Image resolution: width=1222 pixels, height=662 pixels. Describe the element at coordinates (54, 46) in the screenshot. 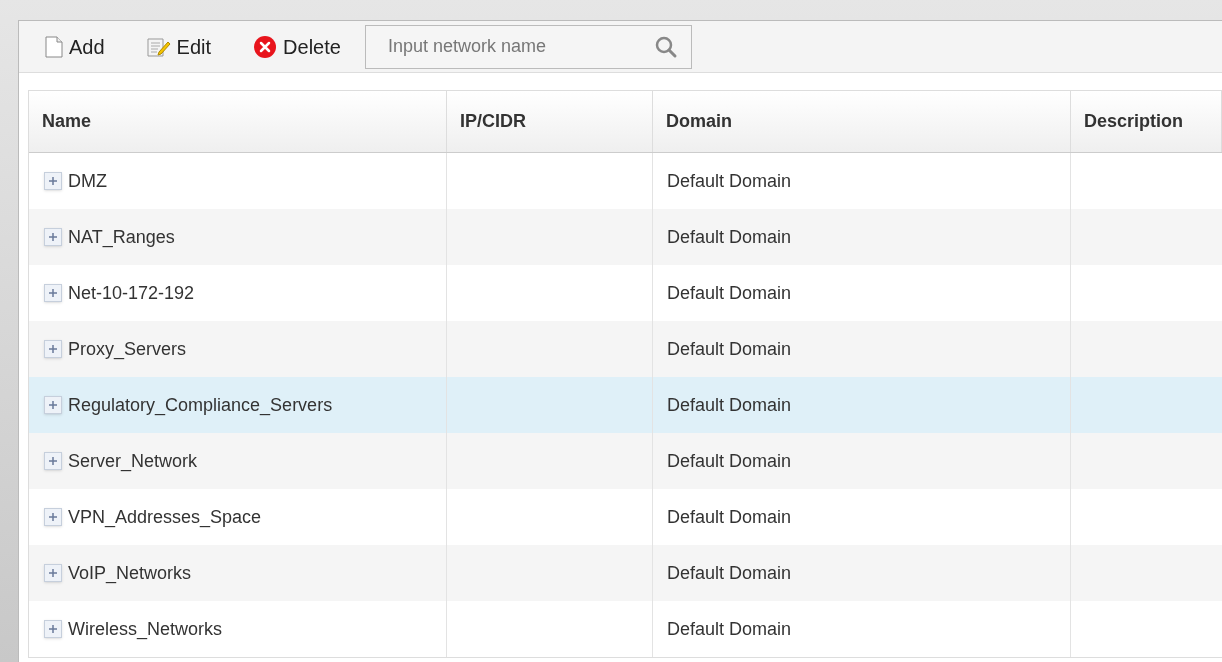

I see `document-icon` at that location.